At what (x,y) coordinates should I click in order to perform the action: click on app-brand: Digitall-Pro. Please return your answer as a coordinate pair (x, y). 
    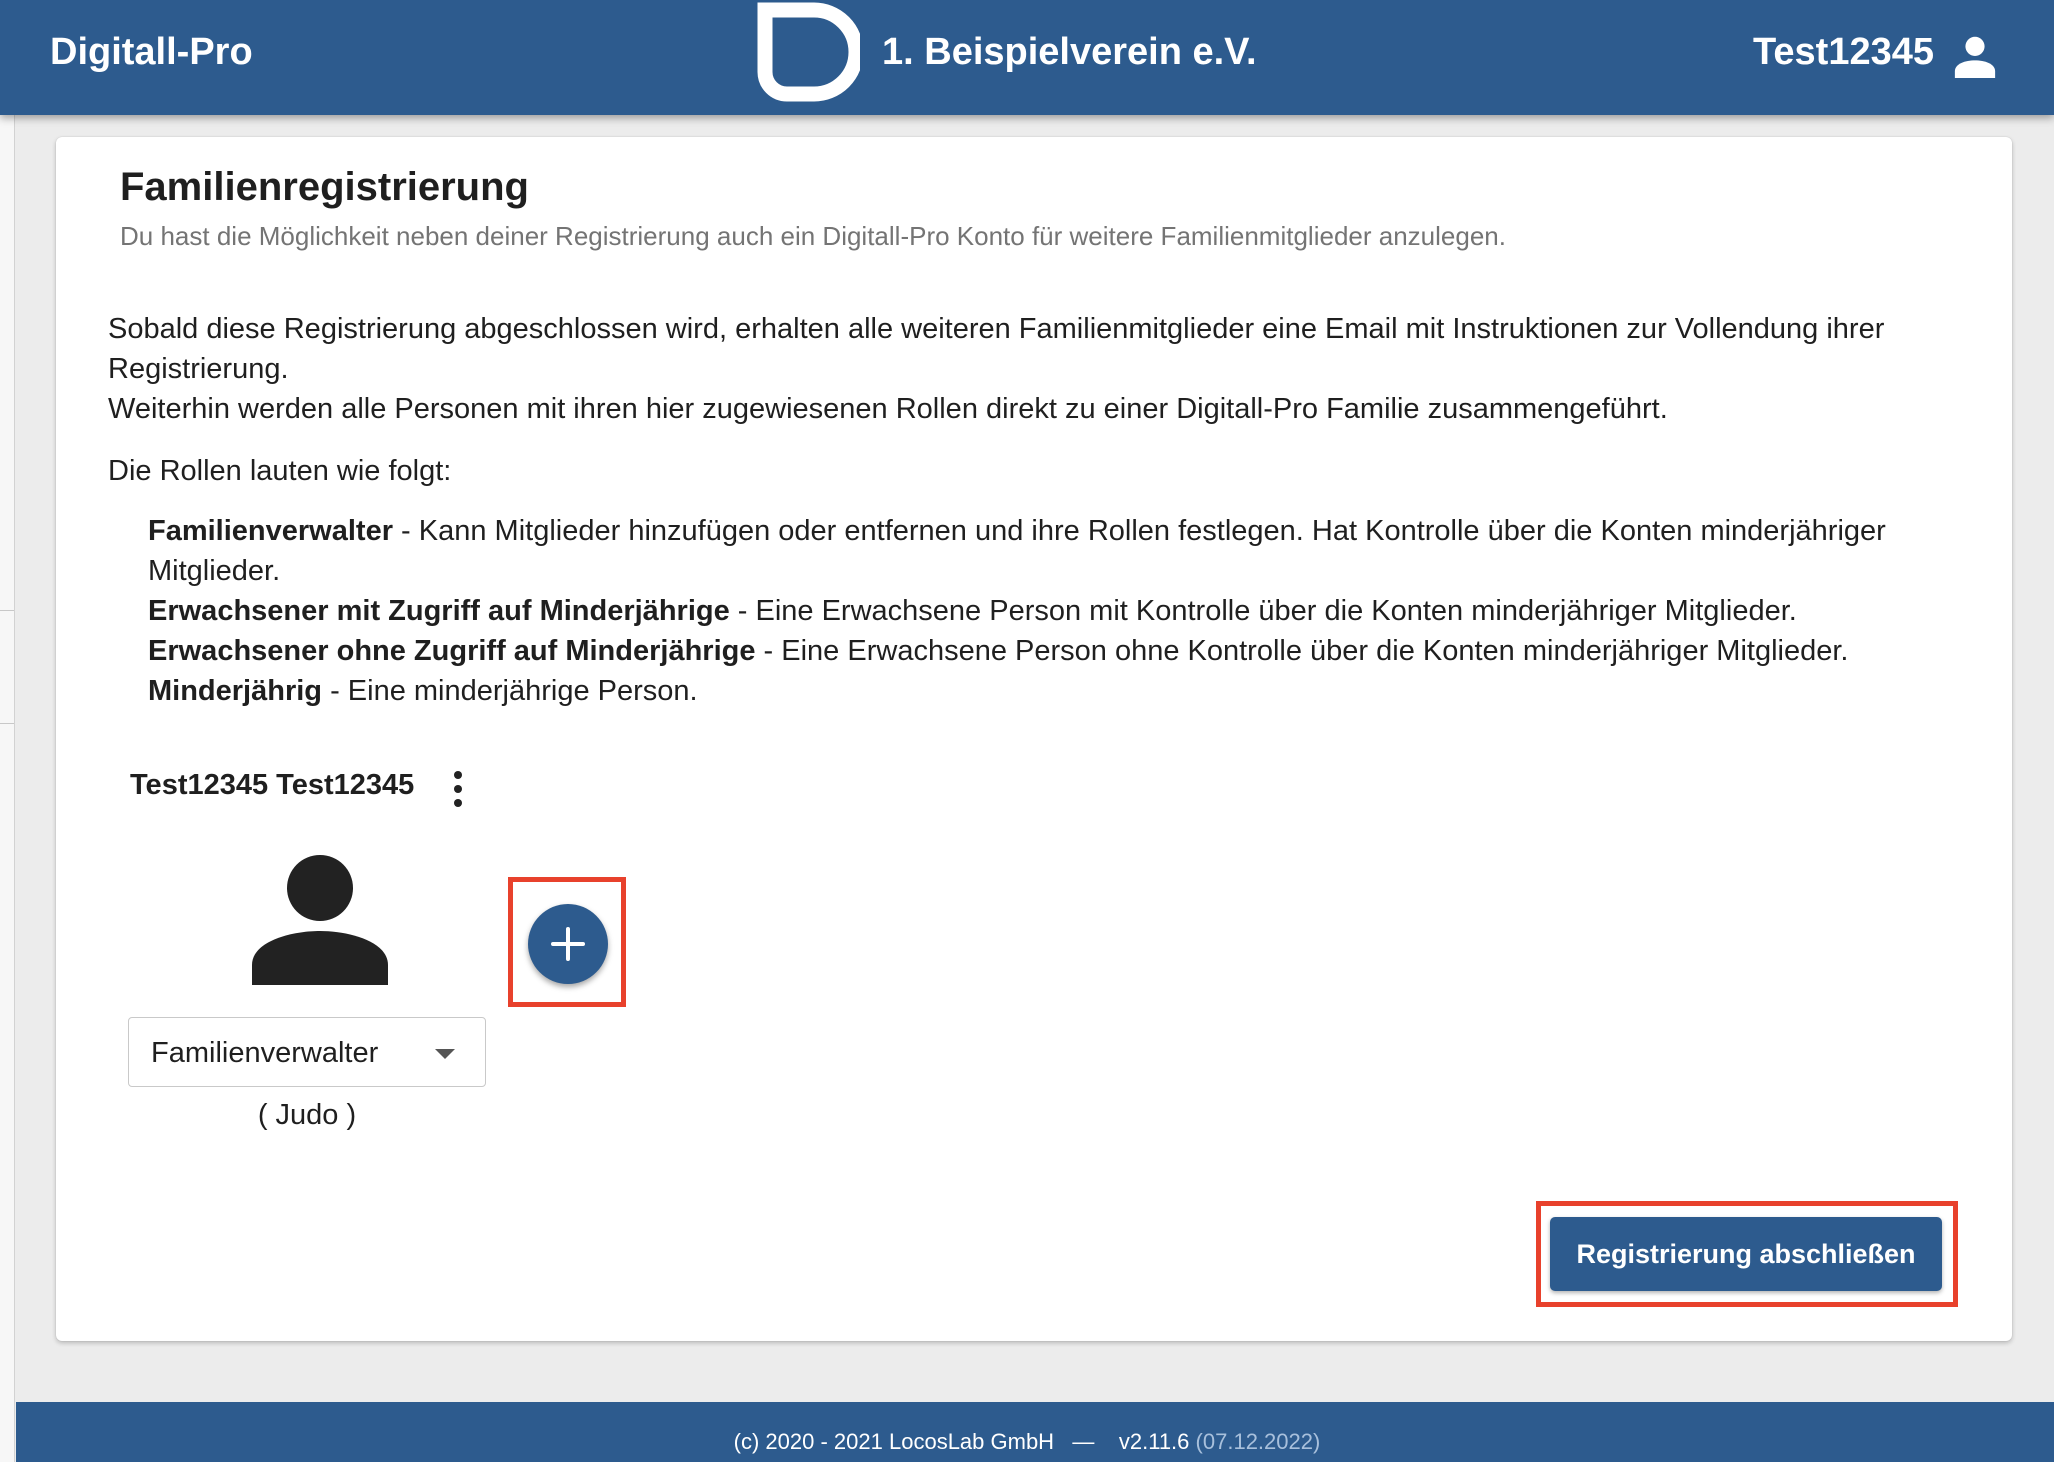
    Looking at the image, I should click on (151, 52).